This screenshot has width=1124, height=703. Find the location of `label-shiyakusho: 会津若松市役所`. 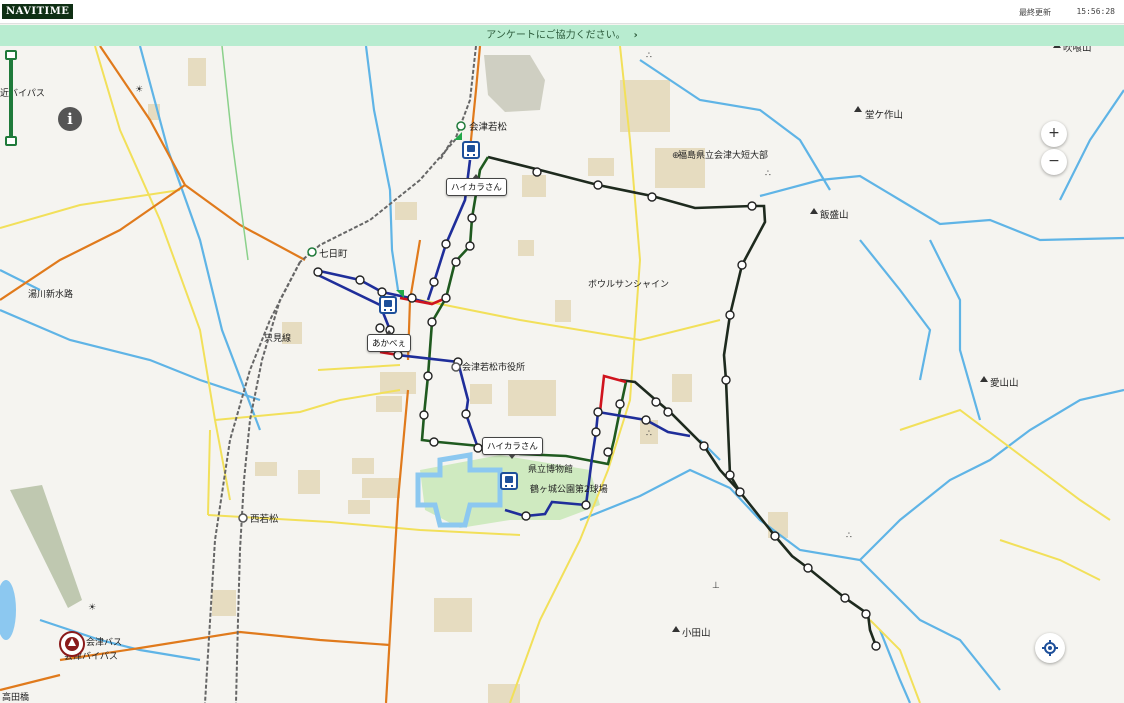

label-shiyakusho: 会津若松市役所 is located at coordinates (493, 367).